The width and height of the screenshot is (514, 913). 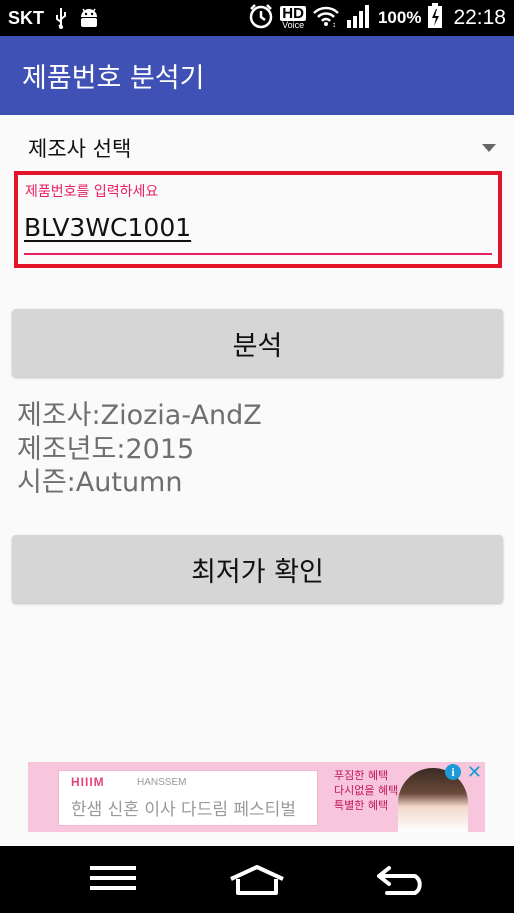 I want to click on ad-brand-logo: HIIIM, so click(x=88, y=782).